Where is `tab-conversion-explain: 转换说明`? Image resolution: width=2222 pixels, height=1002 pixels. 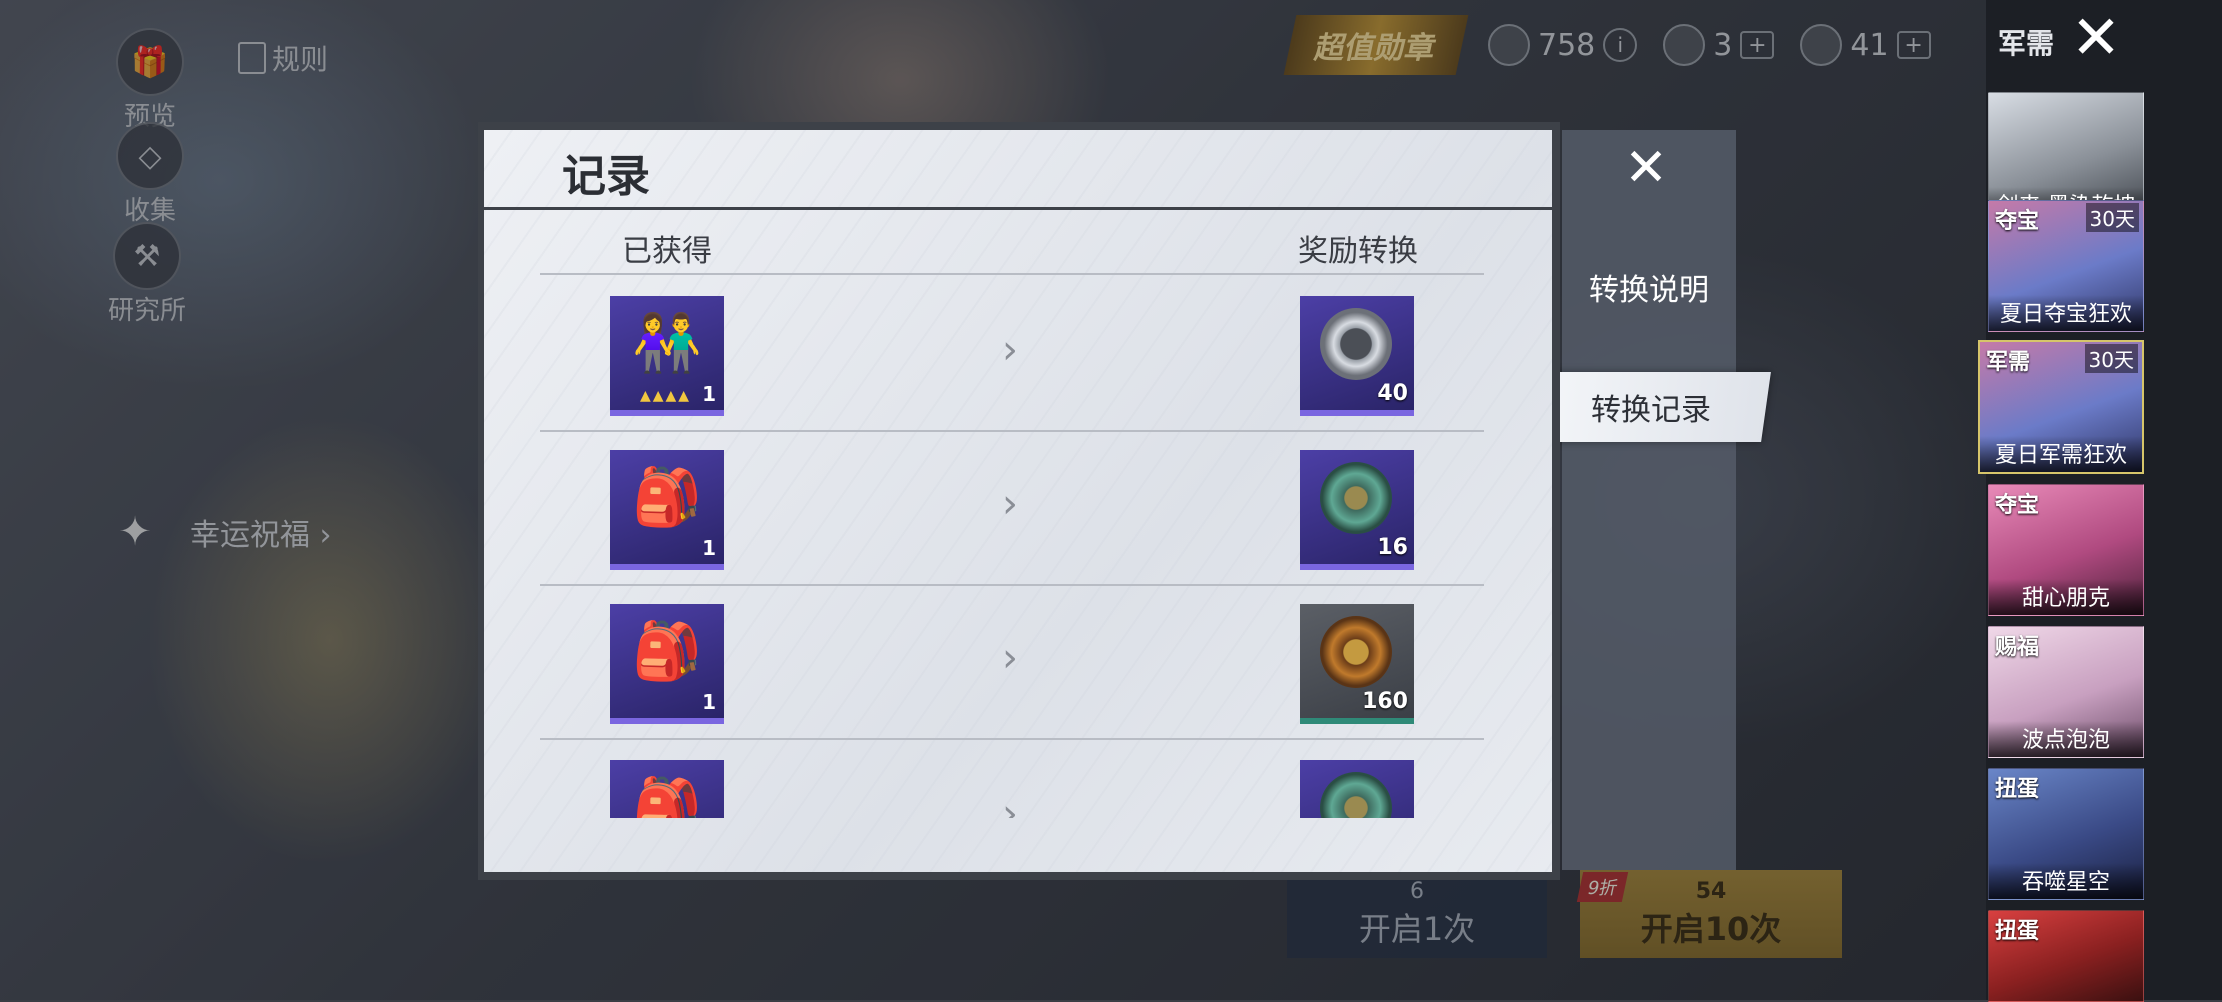
tab-conversion-explain: 转换说明 is located at coordinates (1649, 287).